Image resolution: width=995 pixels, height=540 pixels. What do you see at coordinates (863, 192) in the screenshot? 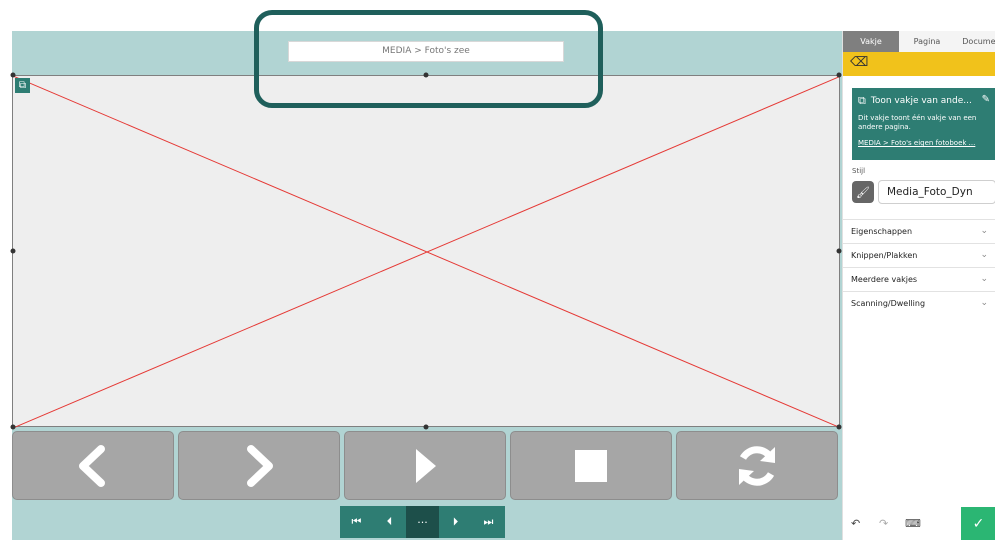
I see `brush-icon: 🖌` at bounding box center [863, 192].